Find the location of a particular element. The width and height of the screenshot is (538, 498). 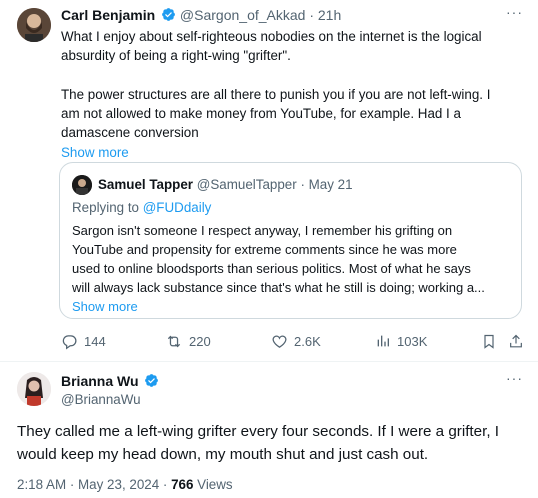

repost-button: 220 is located at coordinates (188, 341).